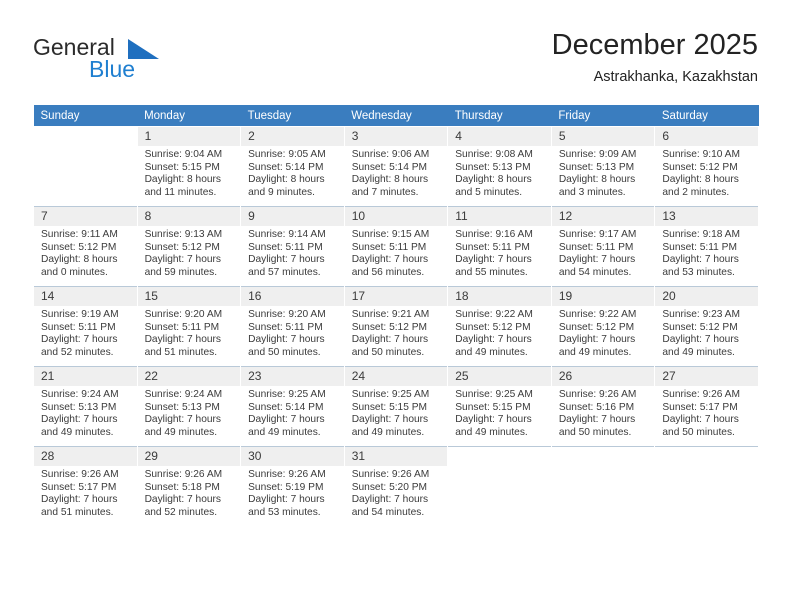 The width and height of the screenshot is (792, 612). I want to click on sunset-text: Sunset: 5:13 PM, so click(596, 167).